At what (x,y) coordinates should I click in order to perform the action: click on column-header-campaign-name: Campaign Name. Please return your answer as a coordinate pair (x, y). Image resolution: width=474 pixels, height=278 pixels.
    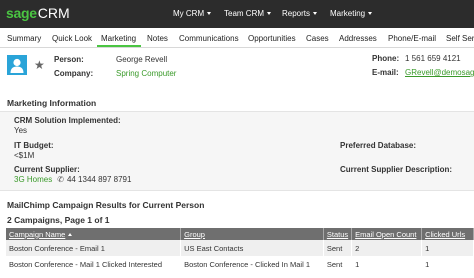
    Looking at the image, I should click on (94, 234).